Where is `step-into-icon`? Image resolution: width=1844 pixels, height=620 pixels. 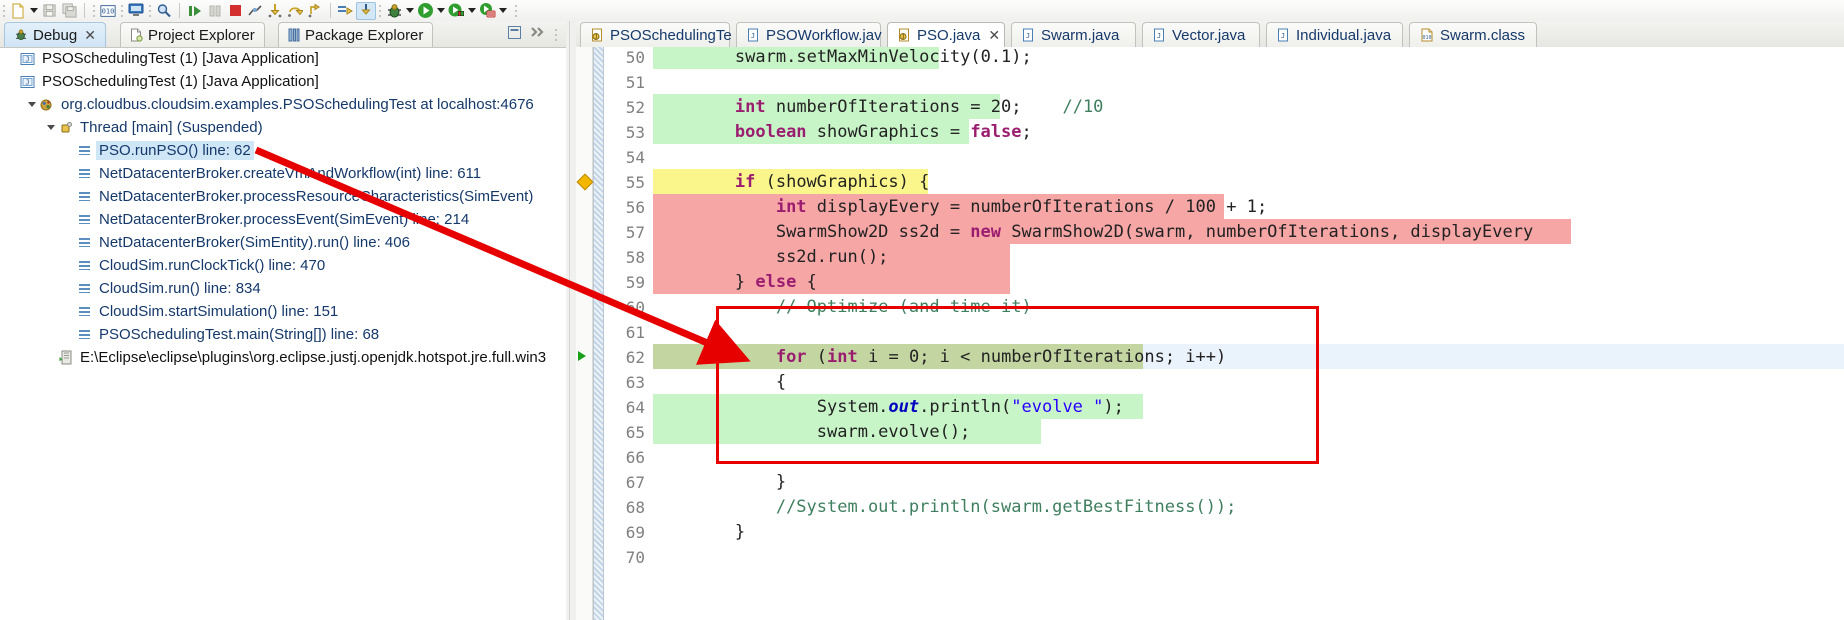 step-into-icon is located at coordinates (275, 11).